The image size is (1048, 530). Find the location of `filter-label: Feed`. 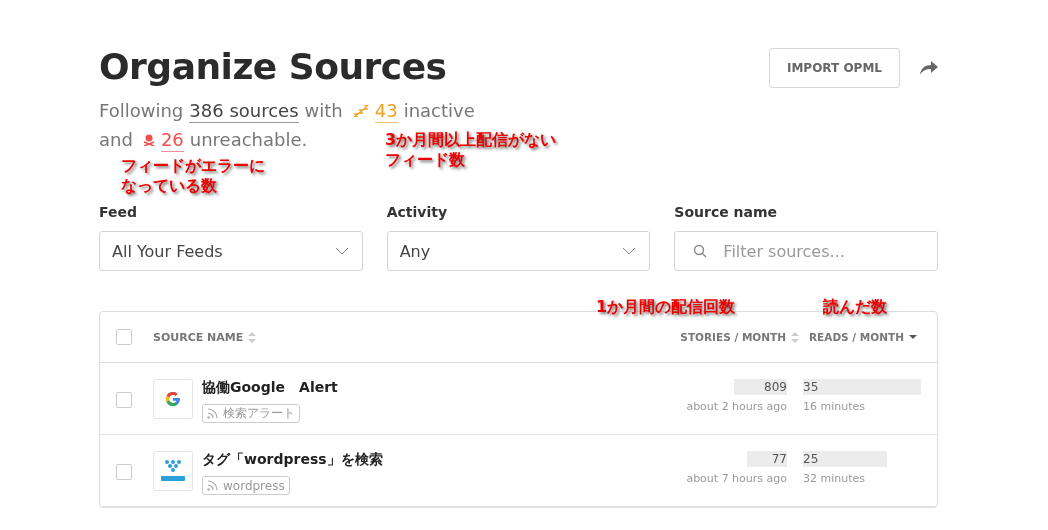

filter-label: Feed is located at coordinates (118, 212).